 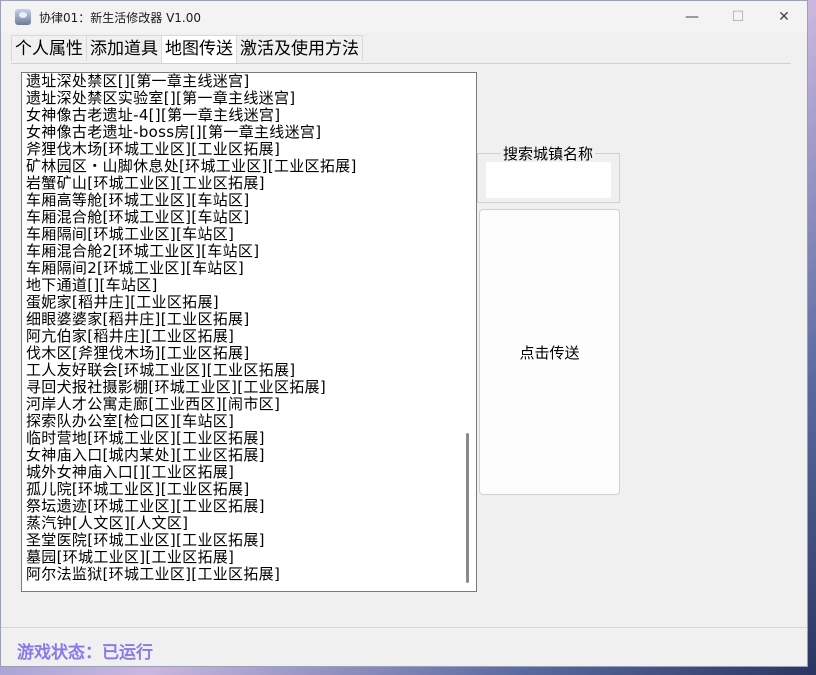 What do you see at coordinates (549, 352) in the screenshot?
I see `teleport-button: 点击传送` at bounding box center [549, 352].